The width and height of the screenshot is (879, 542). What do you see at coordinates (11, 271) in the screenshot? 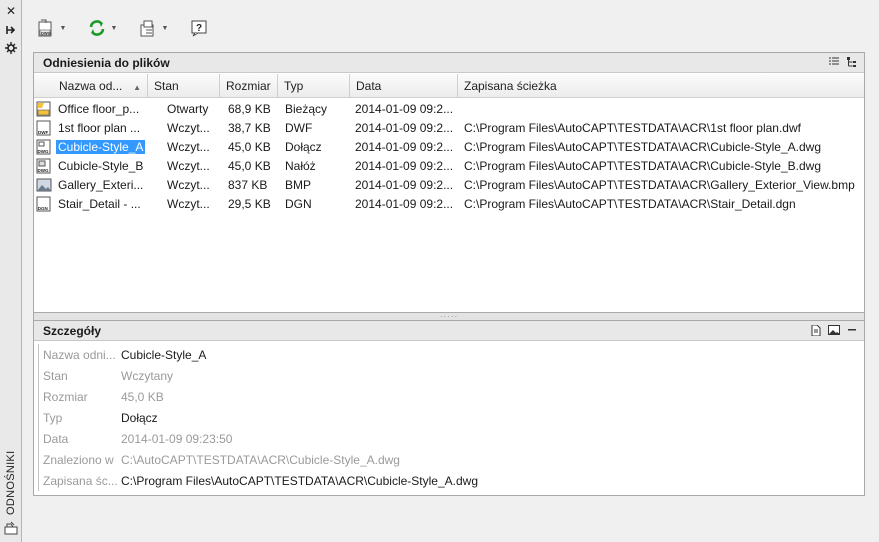
I see `palette-title-strip: ✕ ODNOŚNIKI` at bounding box center [11, 271].